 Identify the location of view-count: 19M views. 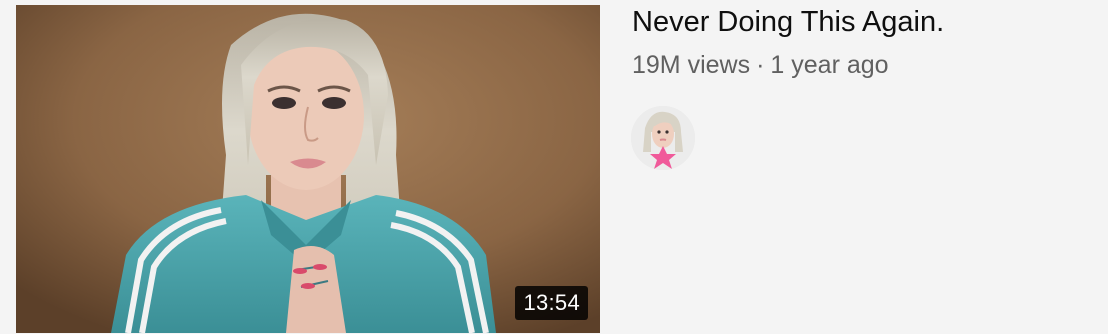
(691, 65).